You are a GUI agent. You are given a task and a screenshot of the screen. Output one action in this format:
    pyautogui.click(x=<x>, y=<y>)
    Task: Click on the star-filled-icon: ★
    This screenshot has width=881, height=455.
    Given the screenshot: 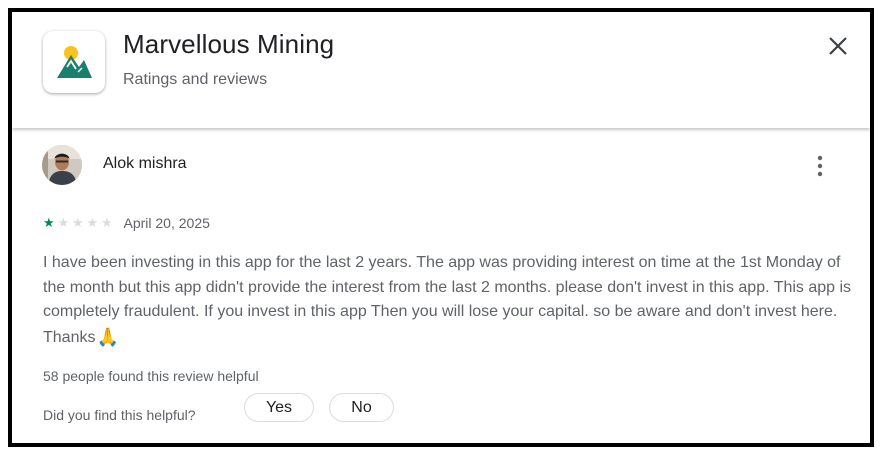 What is the action you would take?
    pyautogui.click(x=49, y=222)
    